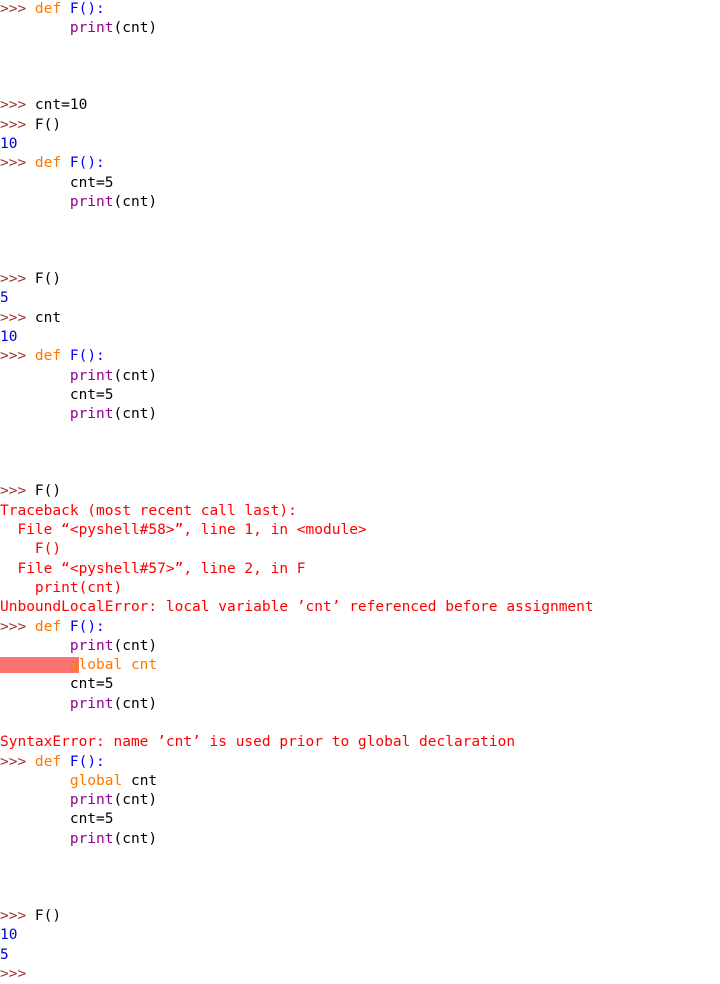 Image resolution: width=720 pixels, height=984 pixels. I want to click on traceback-frame-file: File “<pyshell#57>”, line 2, in F, so click(153, 568).